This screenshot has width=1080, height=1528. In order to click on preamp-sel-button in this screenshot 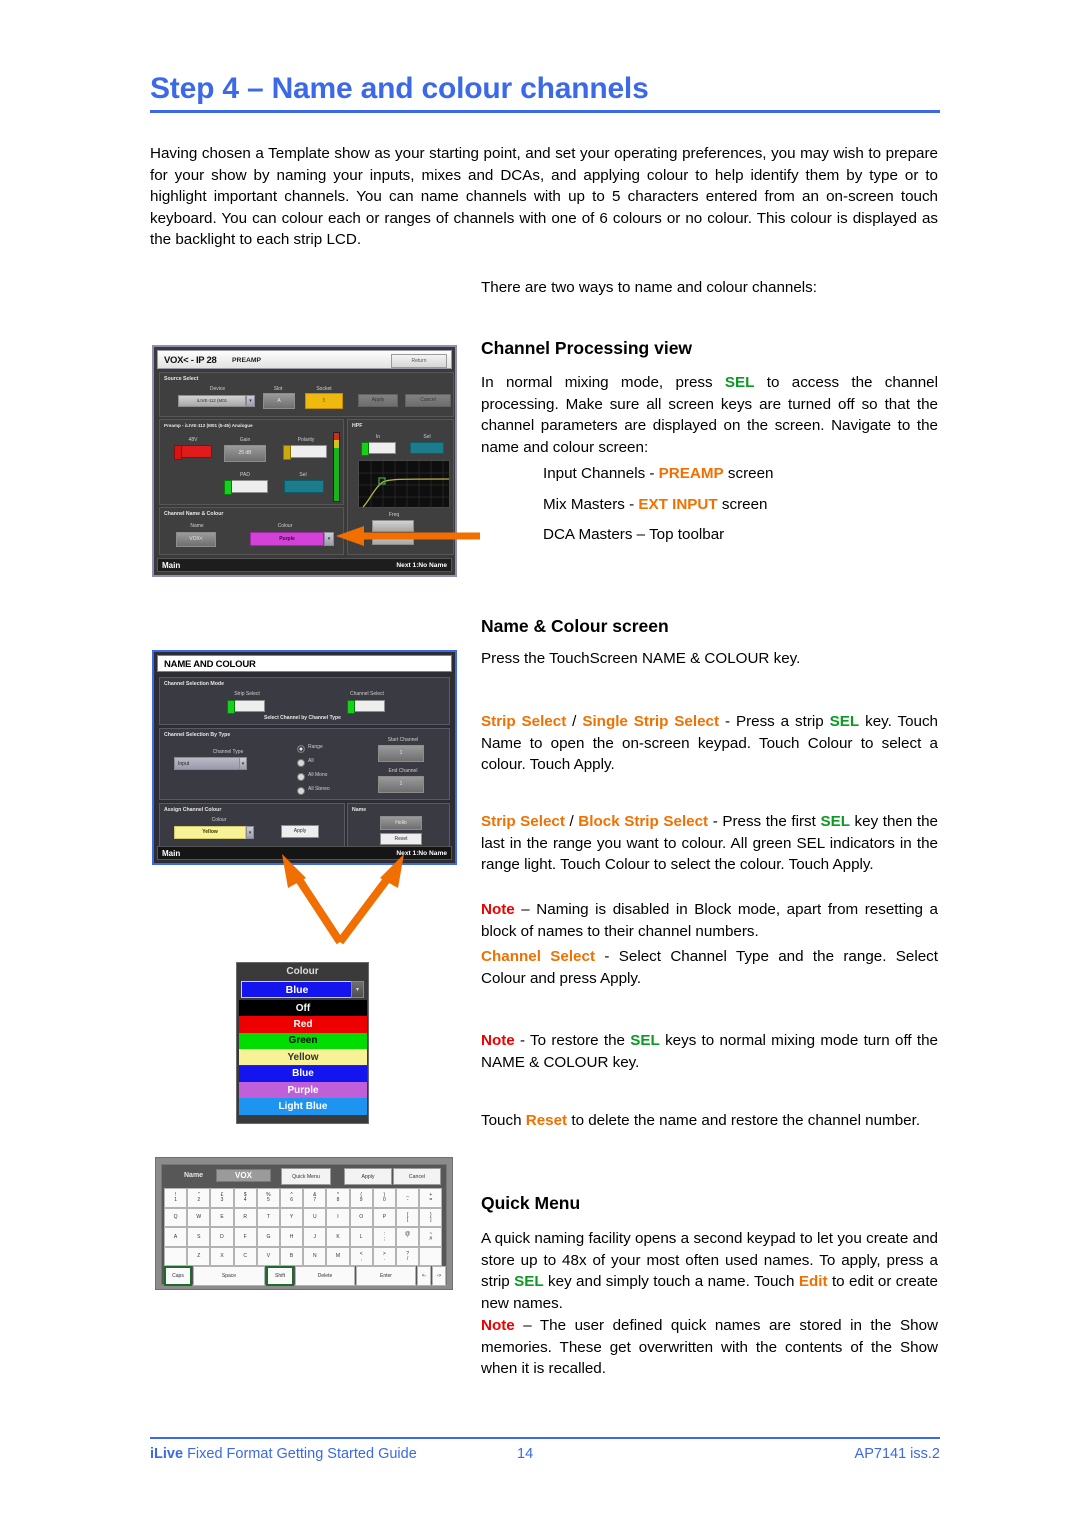, I will do `click(304, 486)`.